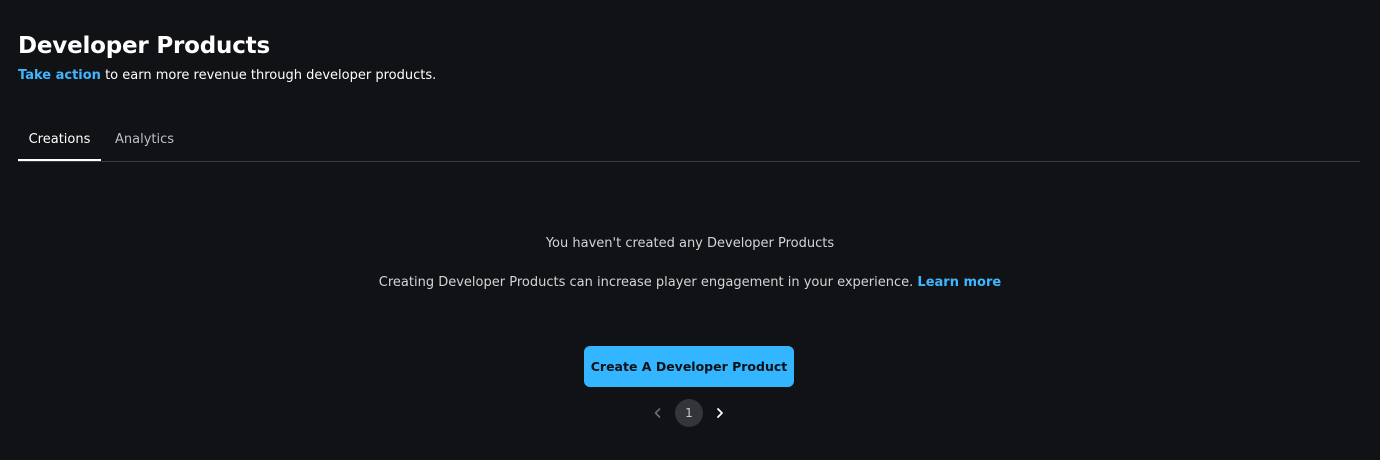 The width and height of the screenshot is (1380, 460). Describe the element at coordinates (689, 366) in the screenshot. I see `create-developer-product-button: Create A Developer Product` at that location.